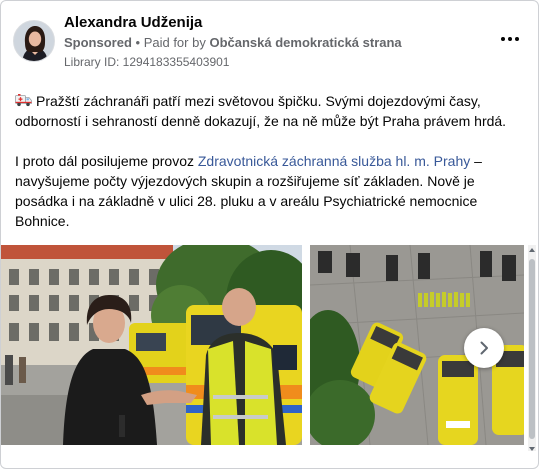 Image resolution: width=539 pixels, height=469 pixels. What do you see at coordinates (532, 250) in the screenshot?
I see `scroll-up-icon` at bounding box center [532, 250].